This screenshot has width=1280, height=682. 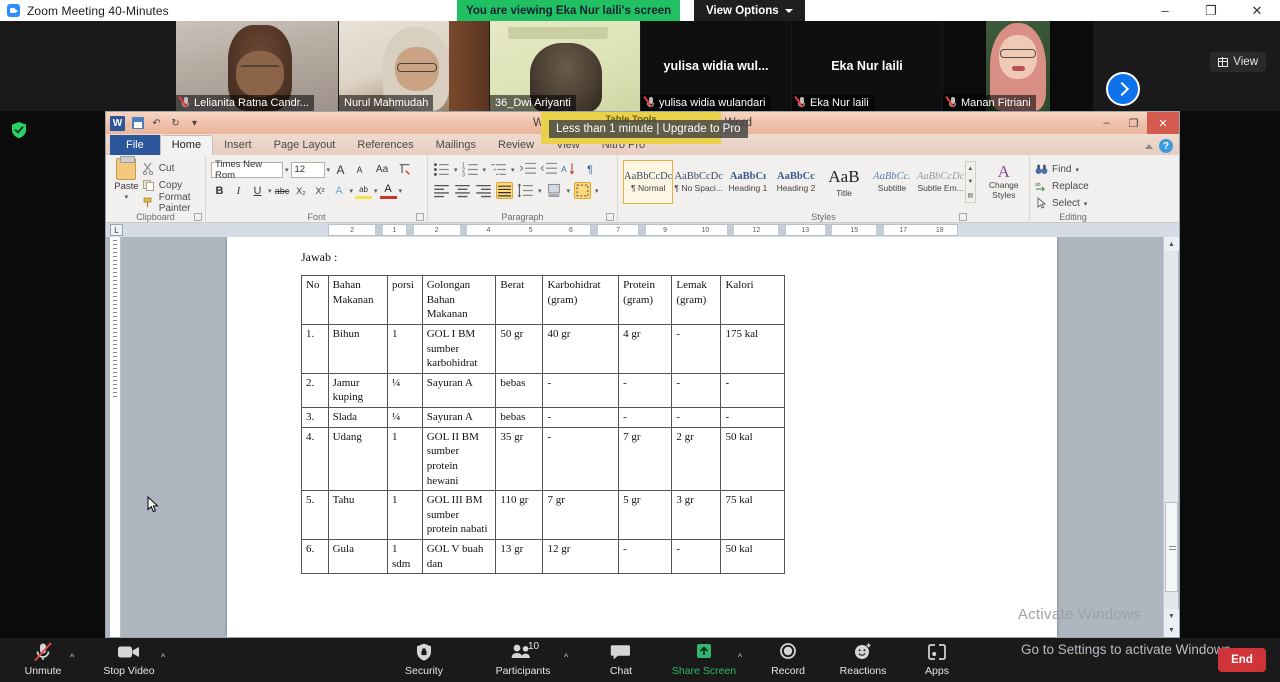 I want to click on cut-button: Cut, so click(x=171, y=168).